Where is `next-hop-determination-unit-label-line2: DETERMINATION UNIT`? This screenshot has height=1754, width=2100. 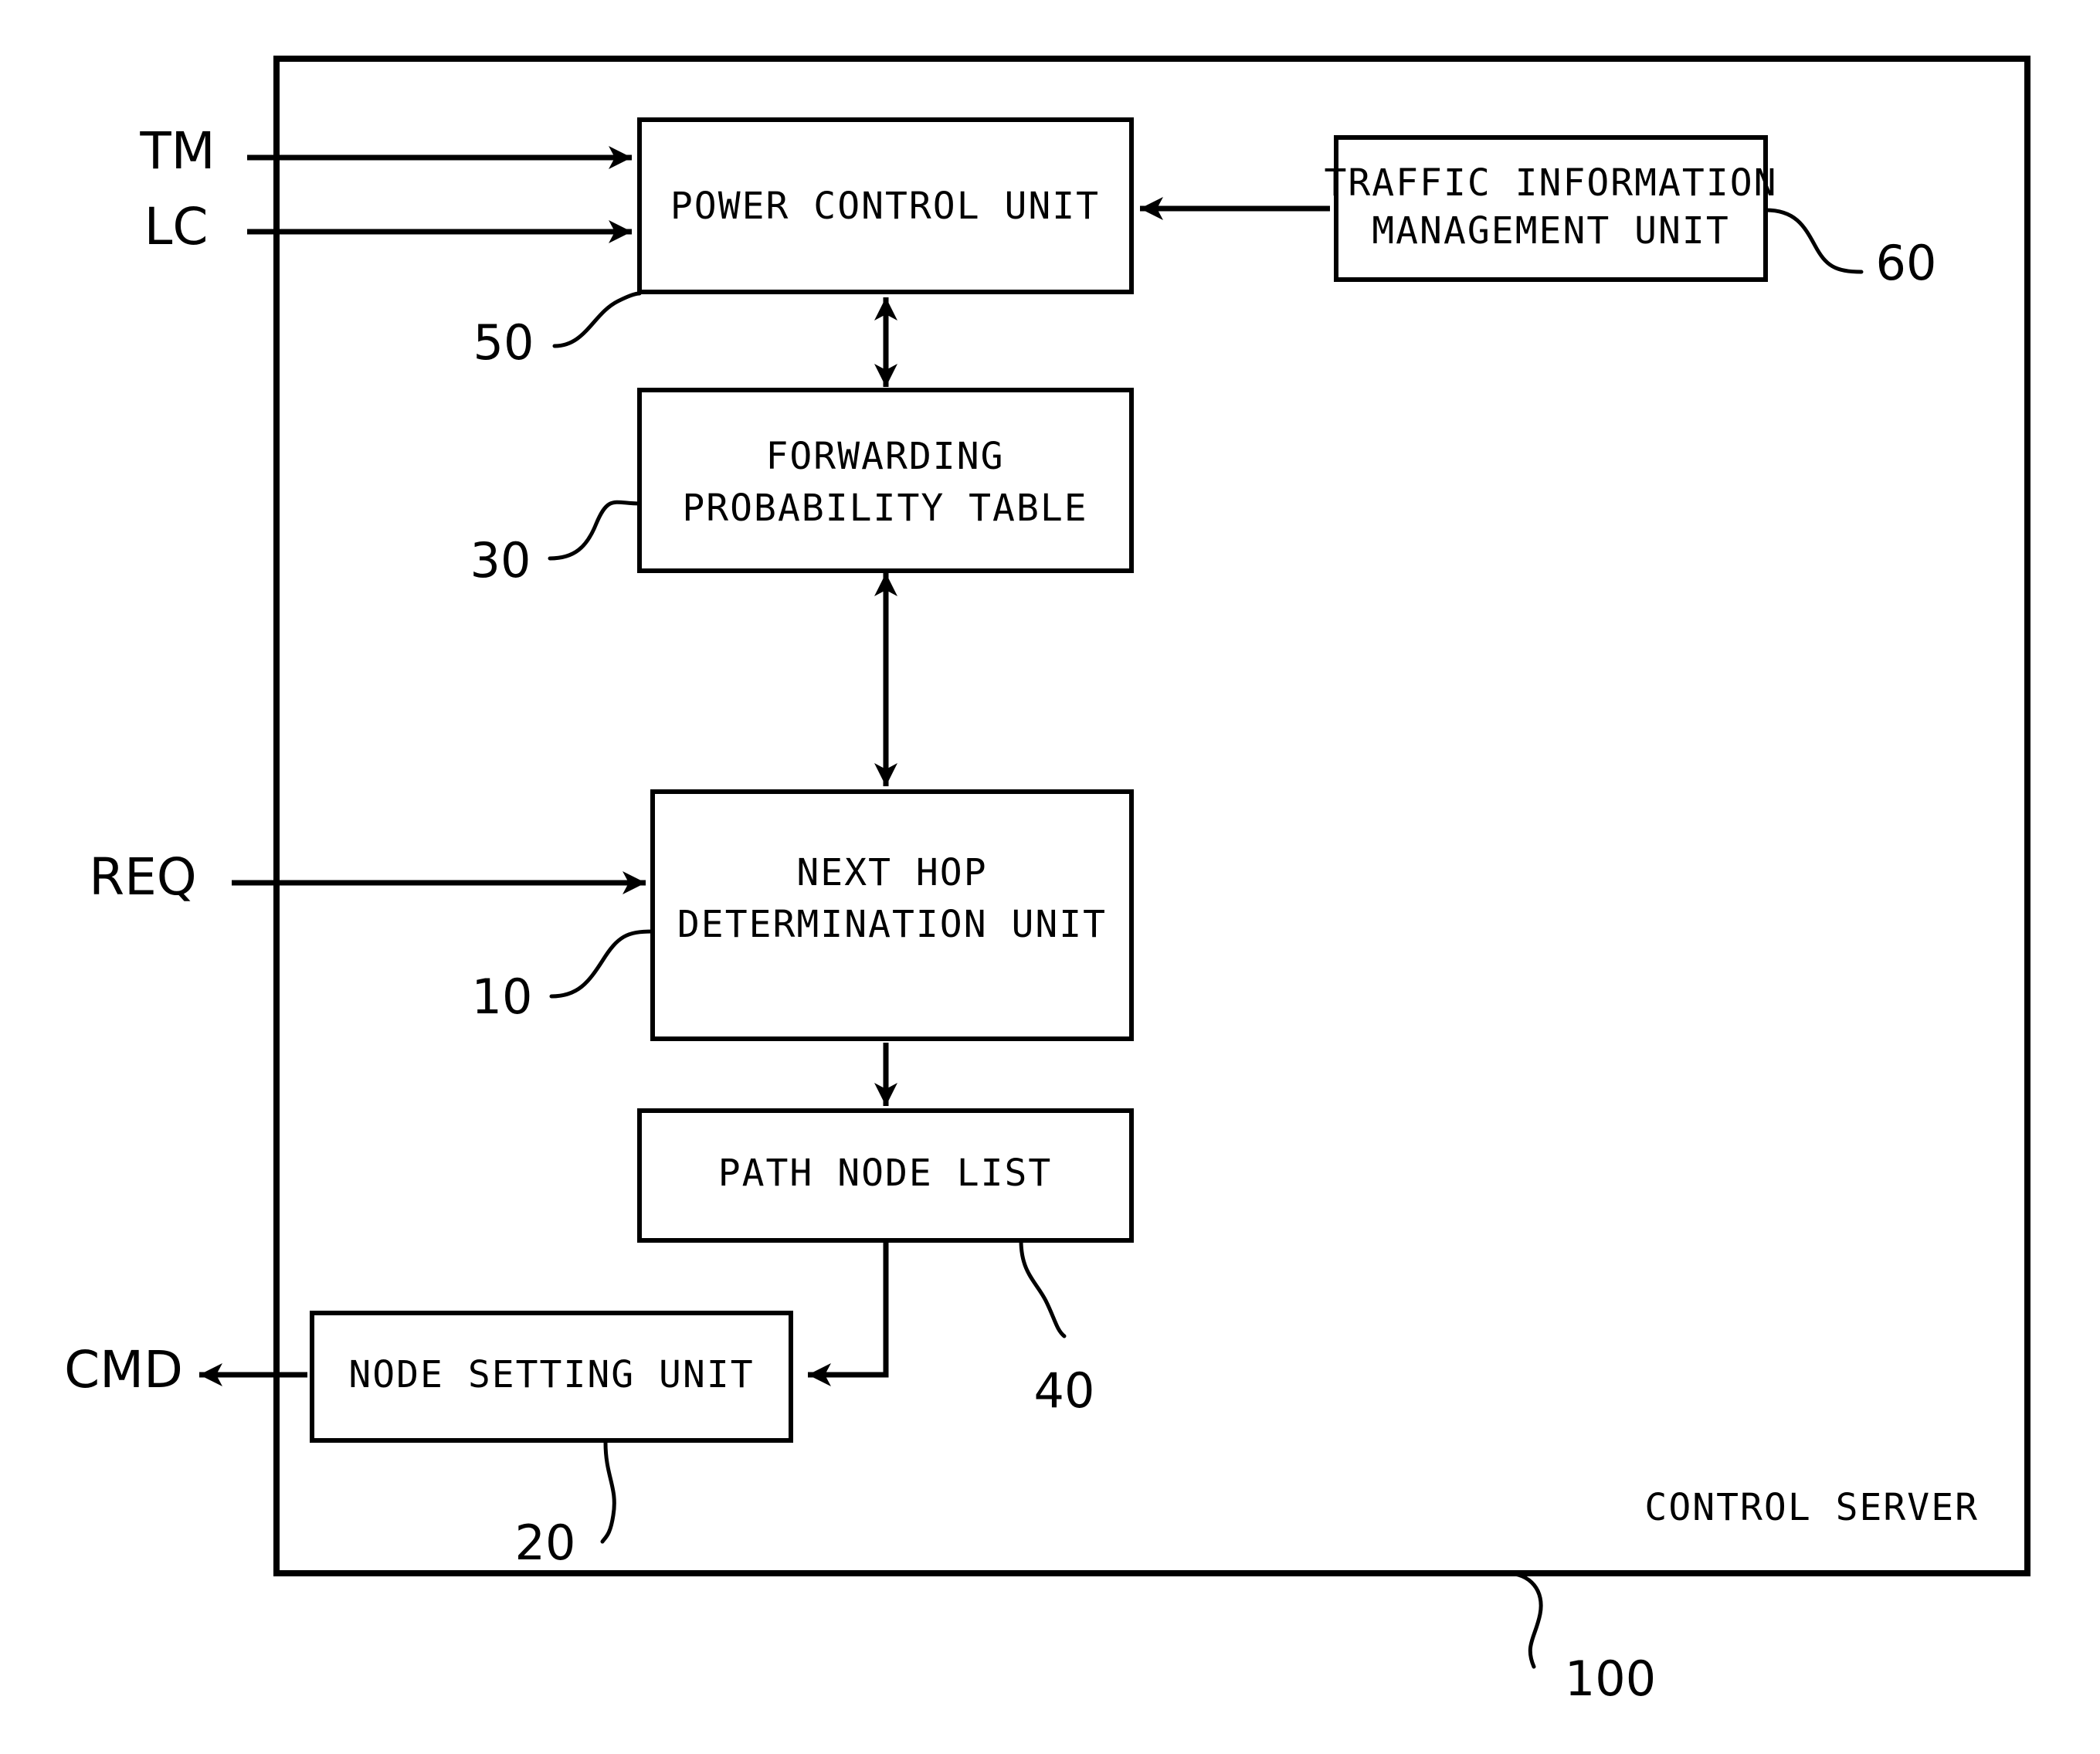 next-hop-determination-unit-label-line2: DETERMINATION UNIT is located at coordinates (892, 924).